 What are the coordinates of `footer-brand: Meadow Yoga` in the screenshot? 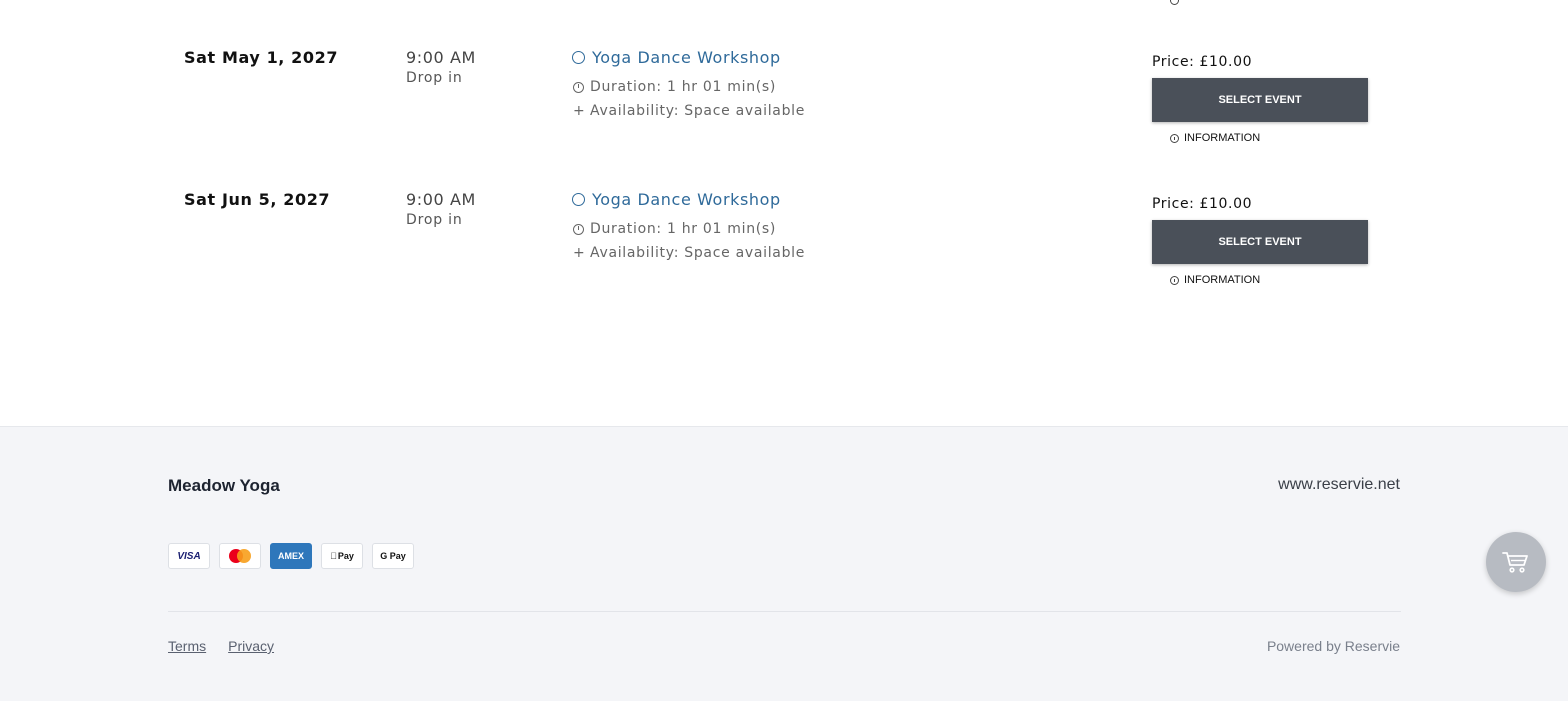 It's located at (224, 485).